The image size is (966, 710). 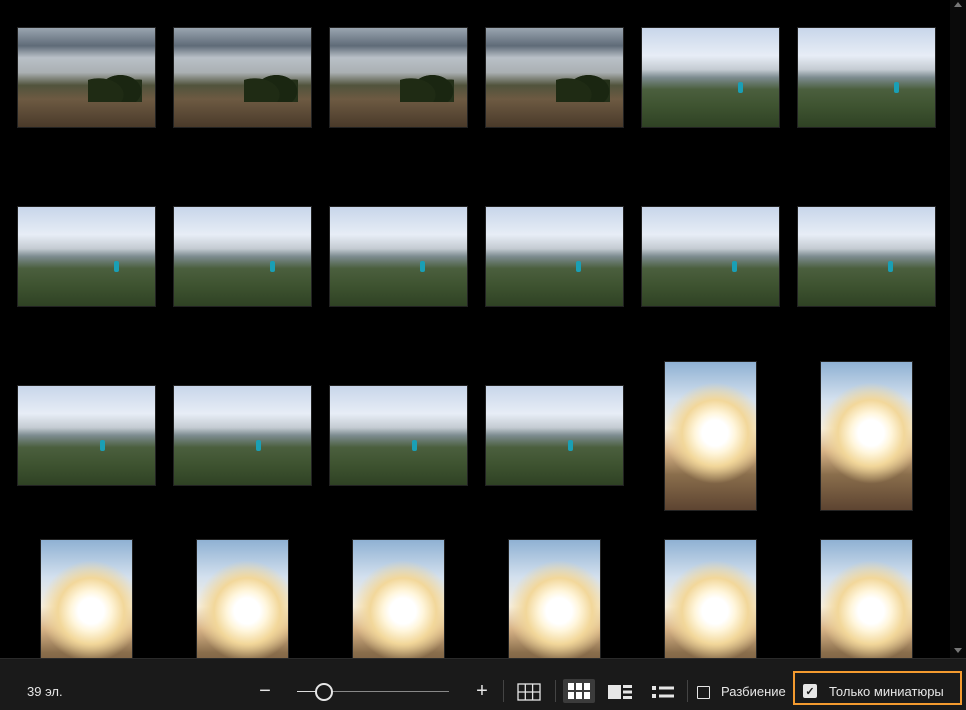 What do you see at coordinates (958, 4) in the screenshot?
I see `scroll-up-arrow-icon` at bounding box center [958, 4].